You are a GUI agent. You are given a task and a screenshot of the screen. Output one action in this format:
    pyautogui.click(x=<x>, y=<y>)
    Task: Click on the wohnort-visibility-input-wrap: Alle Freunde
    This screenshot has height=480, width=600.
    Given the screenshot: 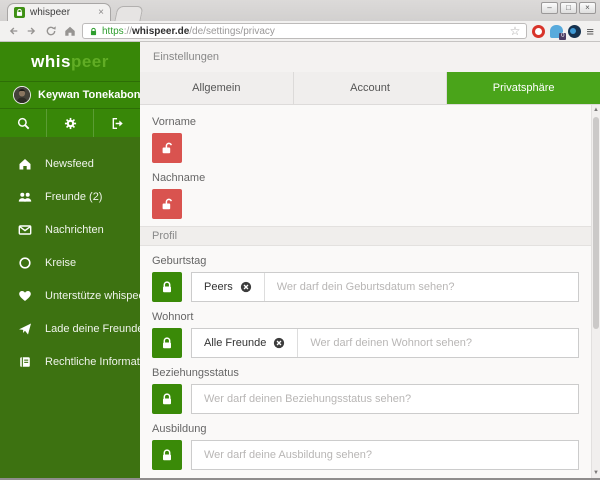 What is the action you would take?
    pyautogui.click(x=385, y=343)
    